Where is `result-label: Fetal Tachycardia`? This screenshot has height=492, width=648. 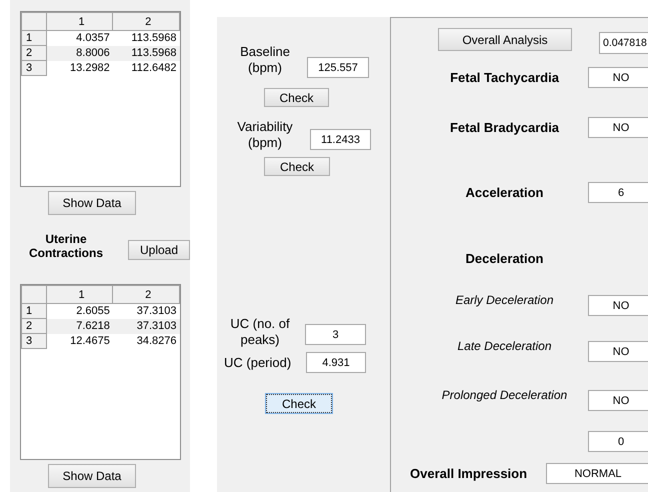
result-label: Fetal Tachycardia is located at coordinates (504, 78).